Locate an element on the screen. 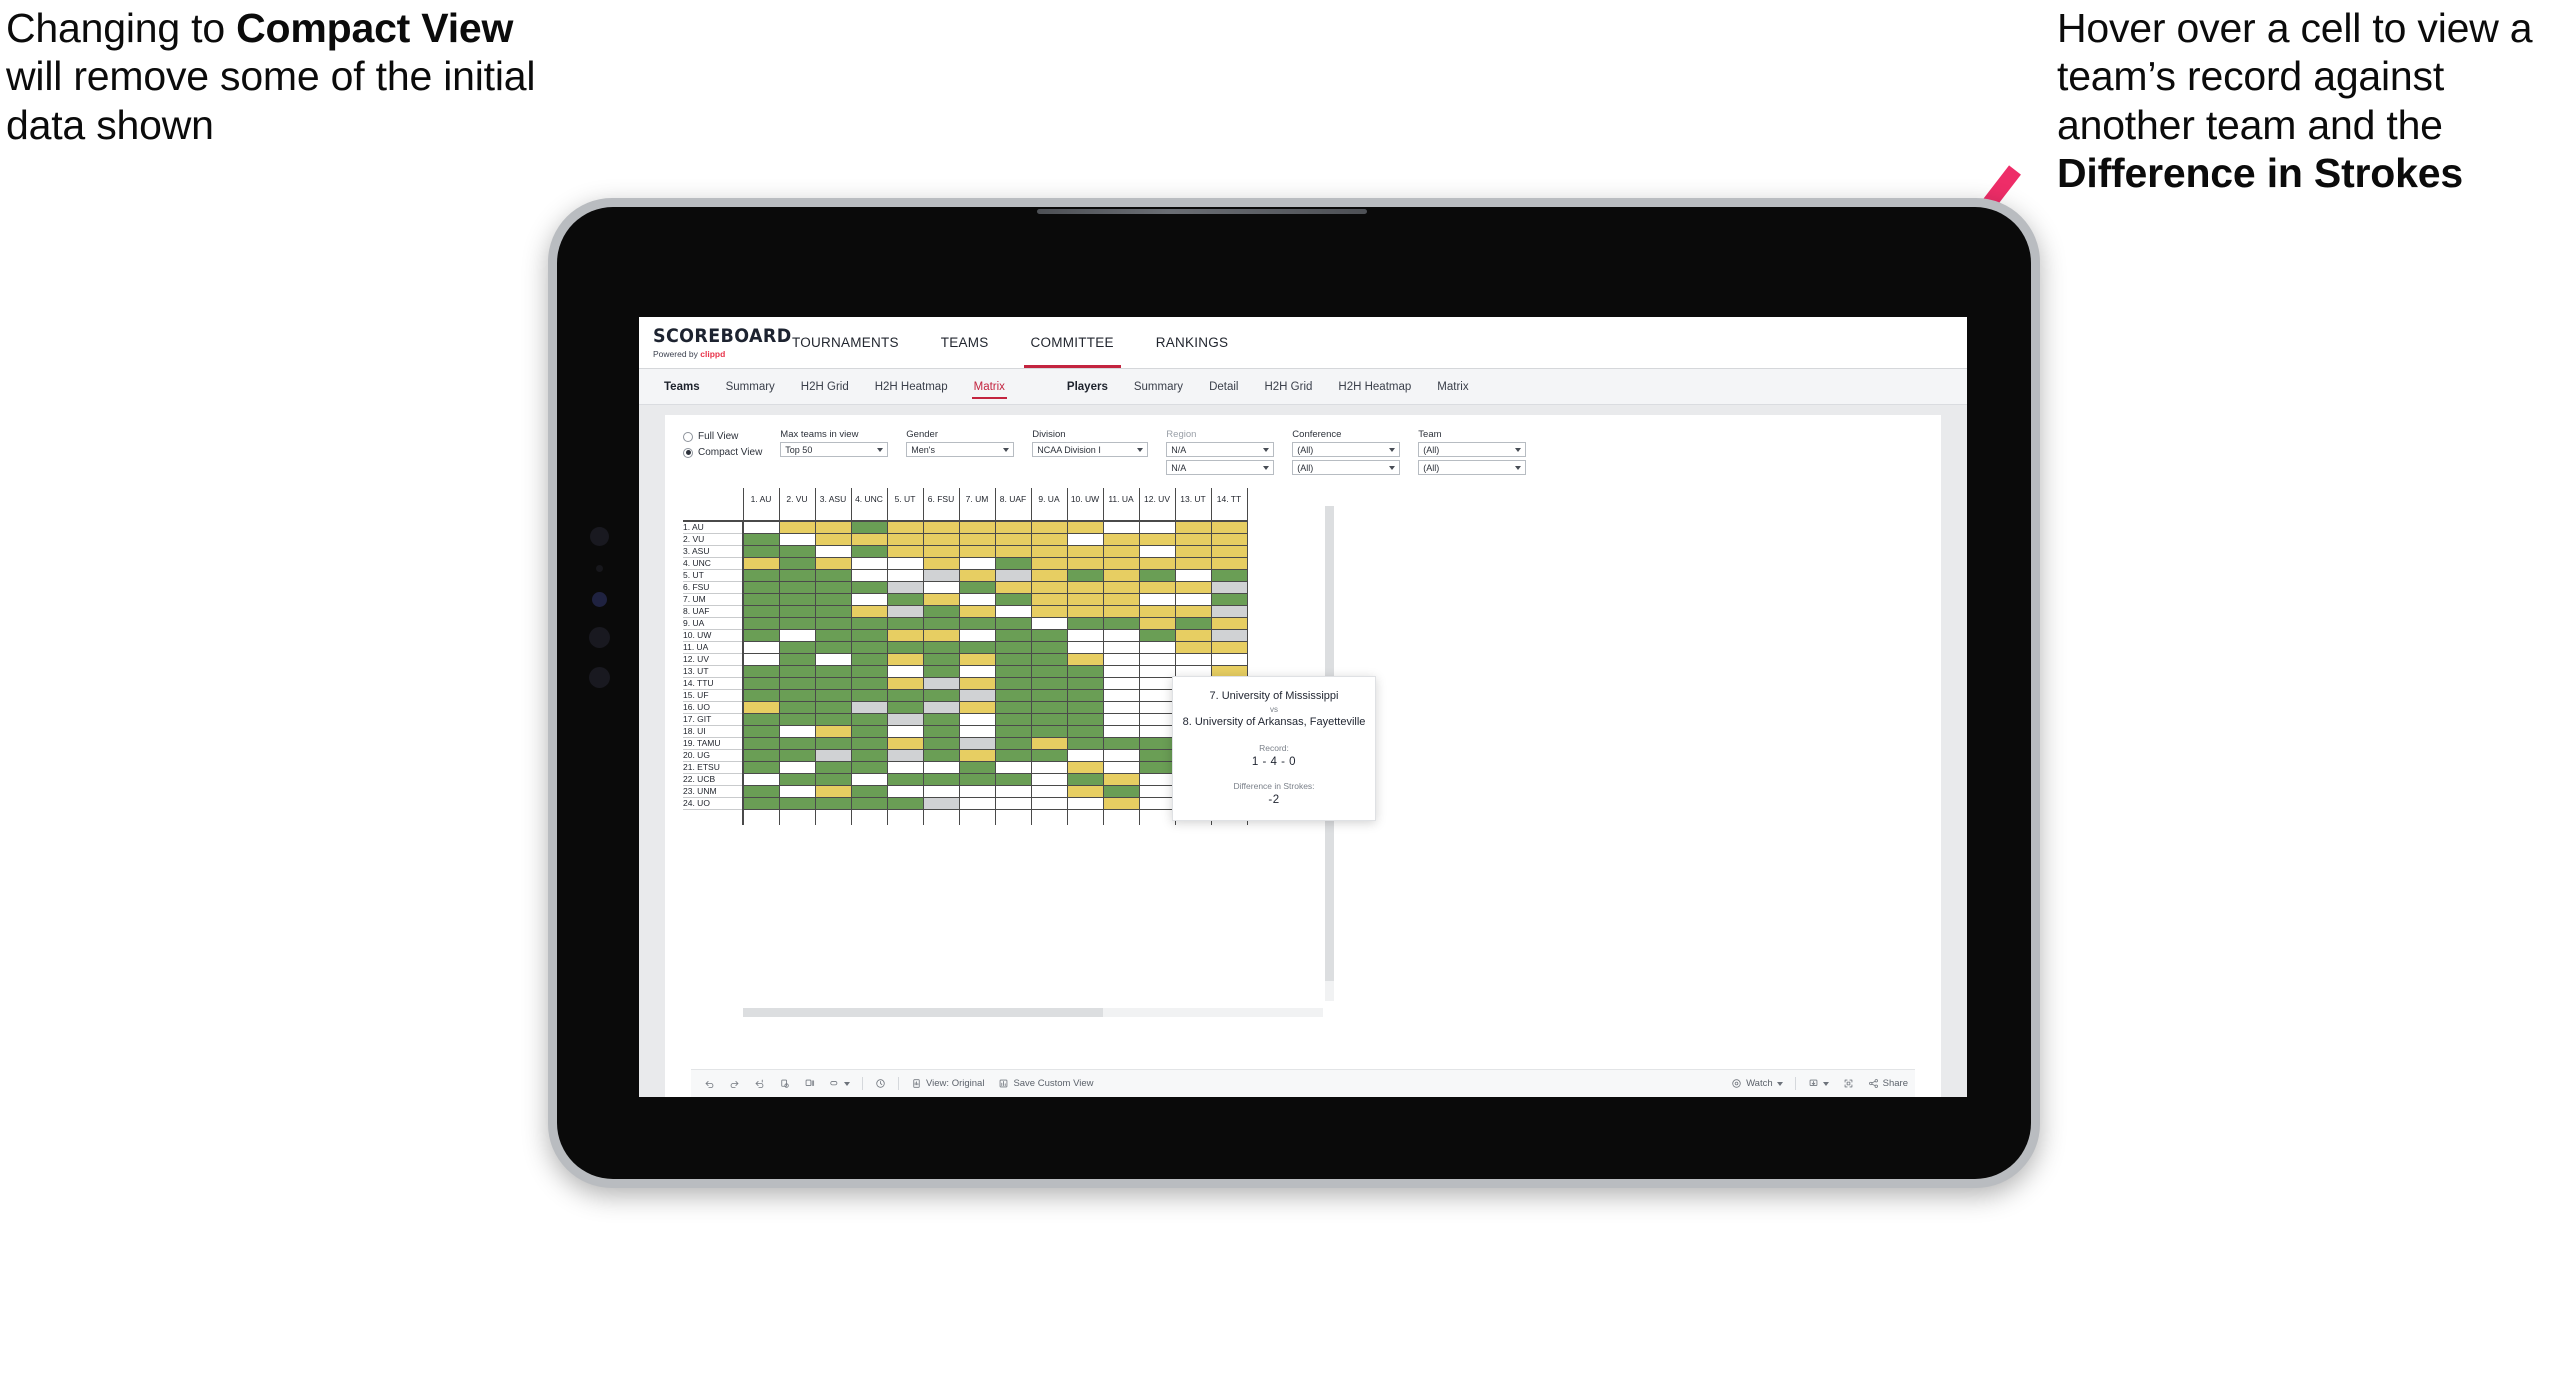 The width and height of the screenshot is (2565, 1380). sub-nav-item-matrix: Matrix is located at coordinates (989, 387).